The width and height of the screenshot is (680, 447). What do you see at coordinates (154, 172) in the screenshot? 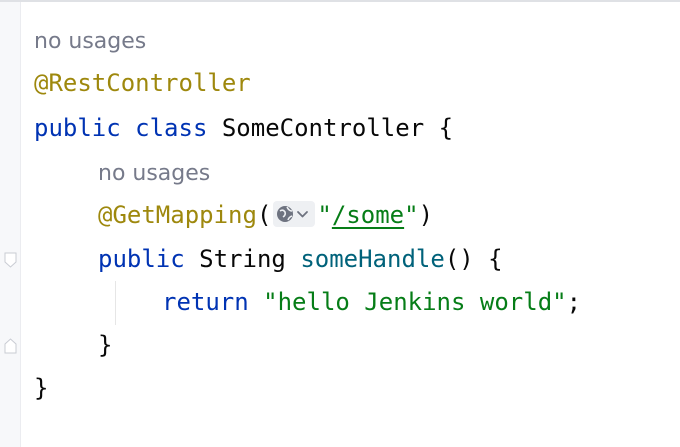
I see `method-usages-hint: no usages` at bounding box center [154, 172].